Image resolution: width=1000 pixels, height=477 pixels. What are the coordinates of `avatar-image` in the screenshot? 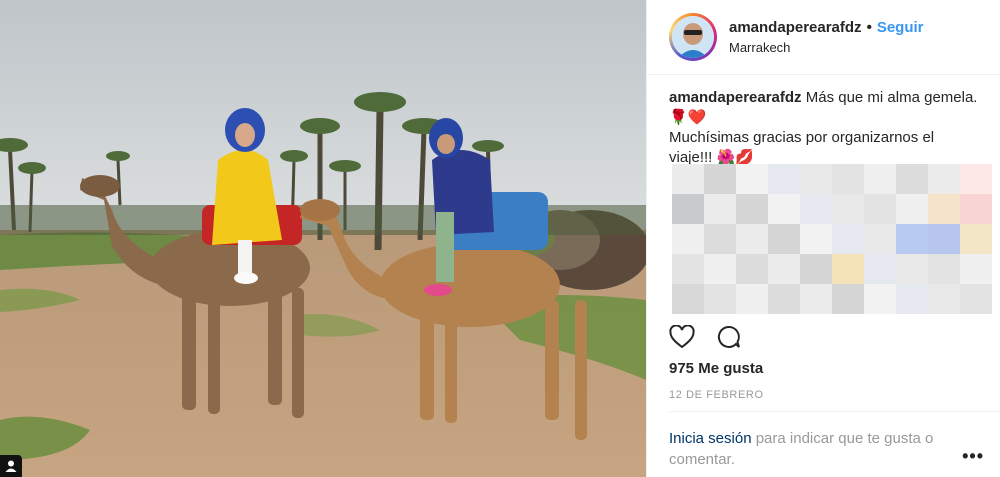 It's located at (693, 37).